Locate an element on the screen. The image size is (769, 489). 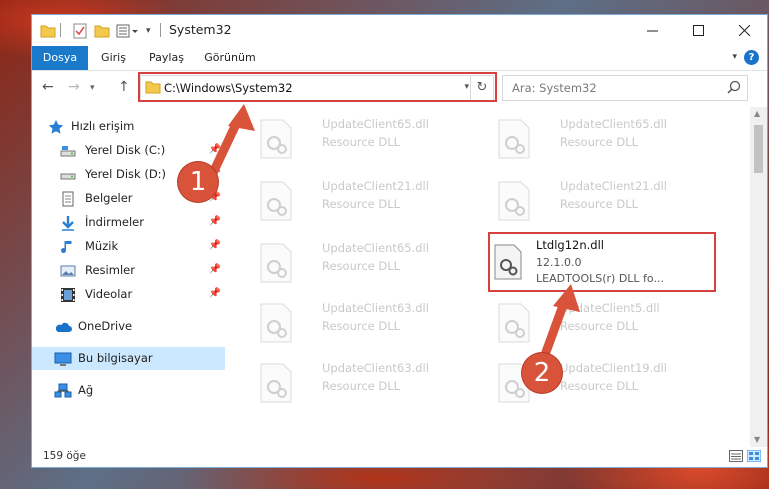
step-1-callout: 1 is located at coordinates (198, 182).